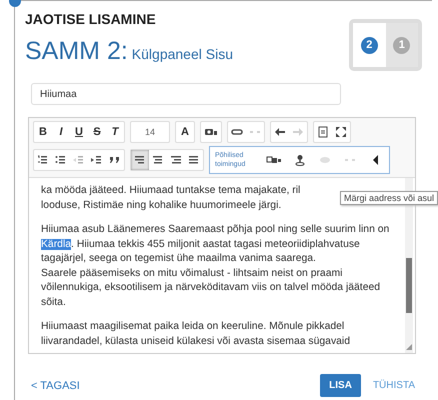 This screenshot has width=438, height=400. What do you see at coordinates (115, 160) in the screenshot?
I see `quote-icon` at bounding box center [115, 160].